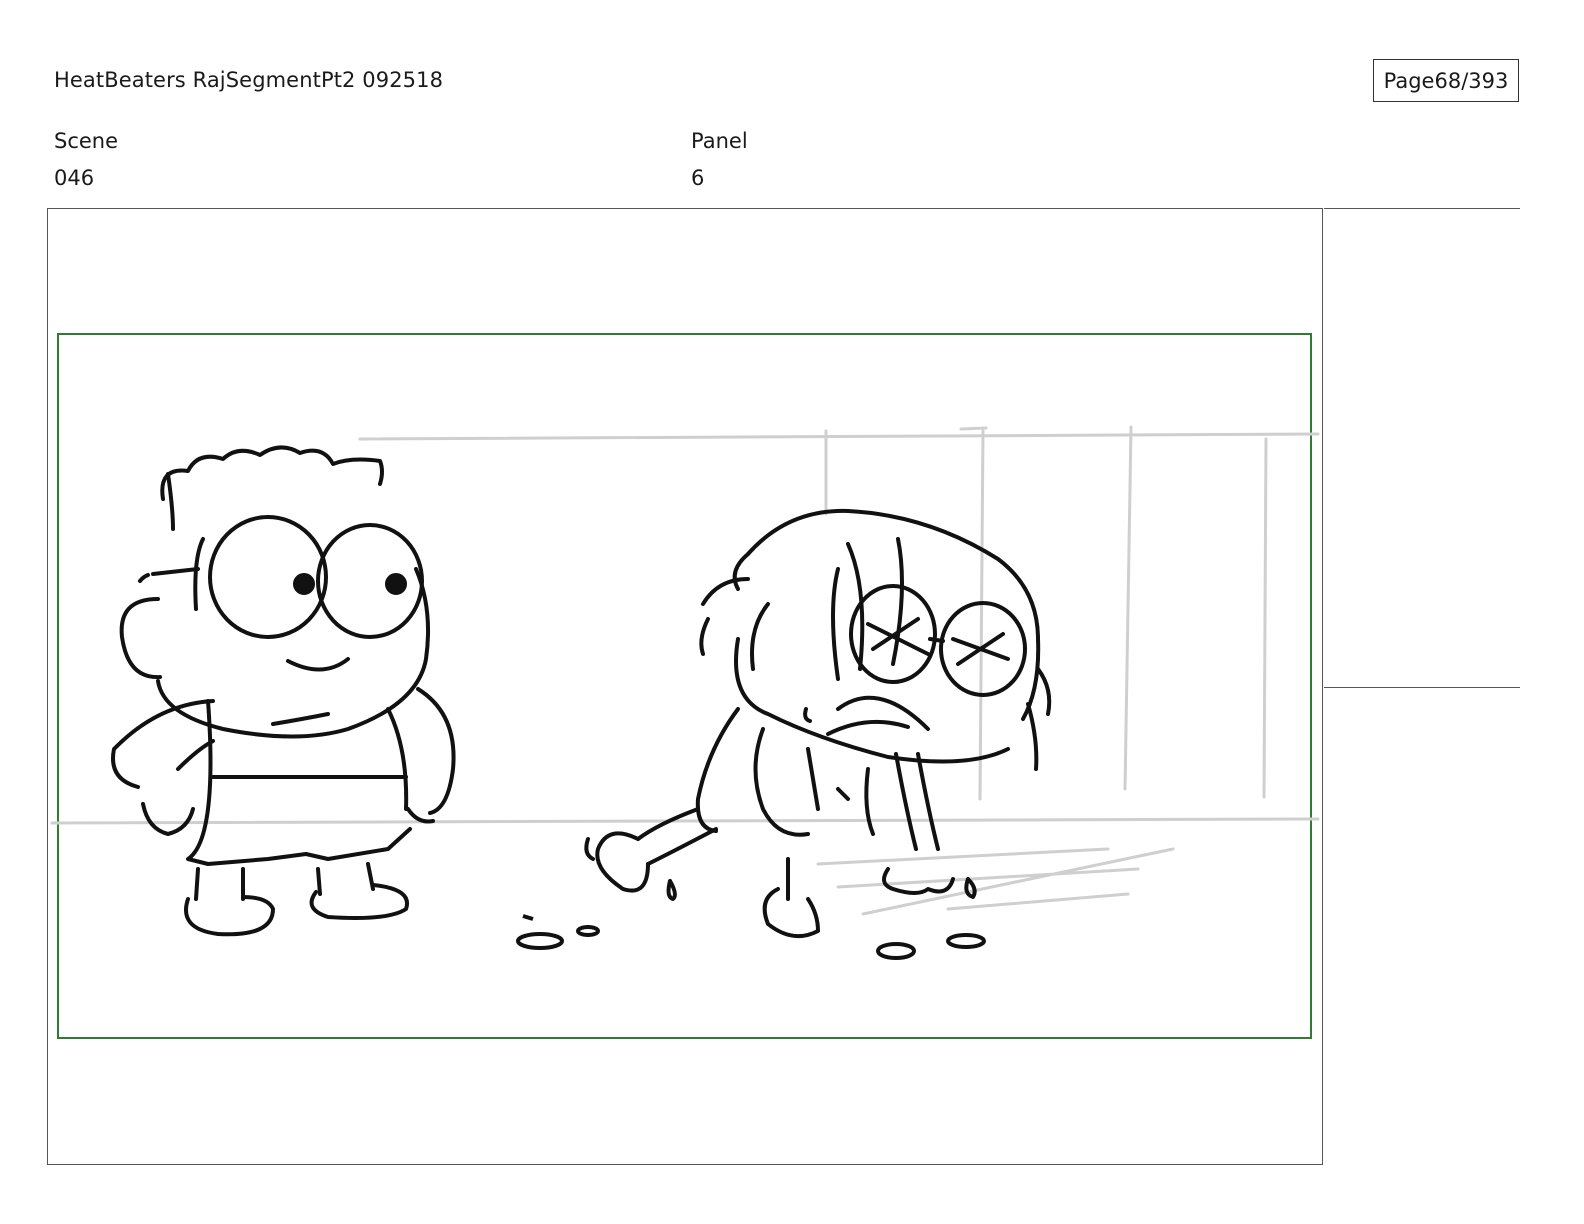 The width and height of the screenshot is (1584, 1224). I want to click on scene-value: 046, so click(74, 178).